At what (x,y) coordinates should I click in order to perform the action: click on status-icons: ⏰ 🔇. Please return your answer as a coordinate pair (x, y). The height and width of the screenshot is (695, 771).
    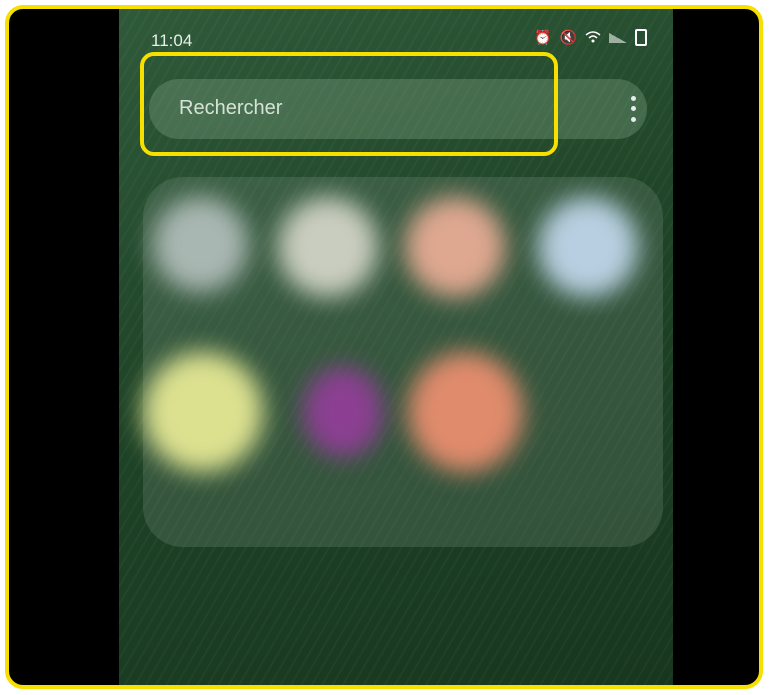
    Looking at the image, I should click on (590, 37).